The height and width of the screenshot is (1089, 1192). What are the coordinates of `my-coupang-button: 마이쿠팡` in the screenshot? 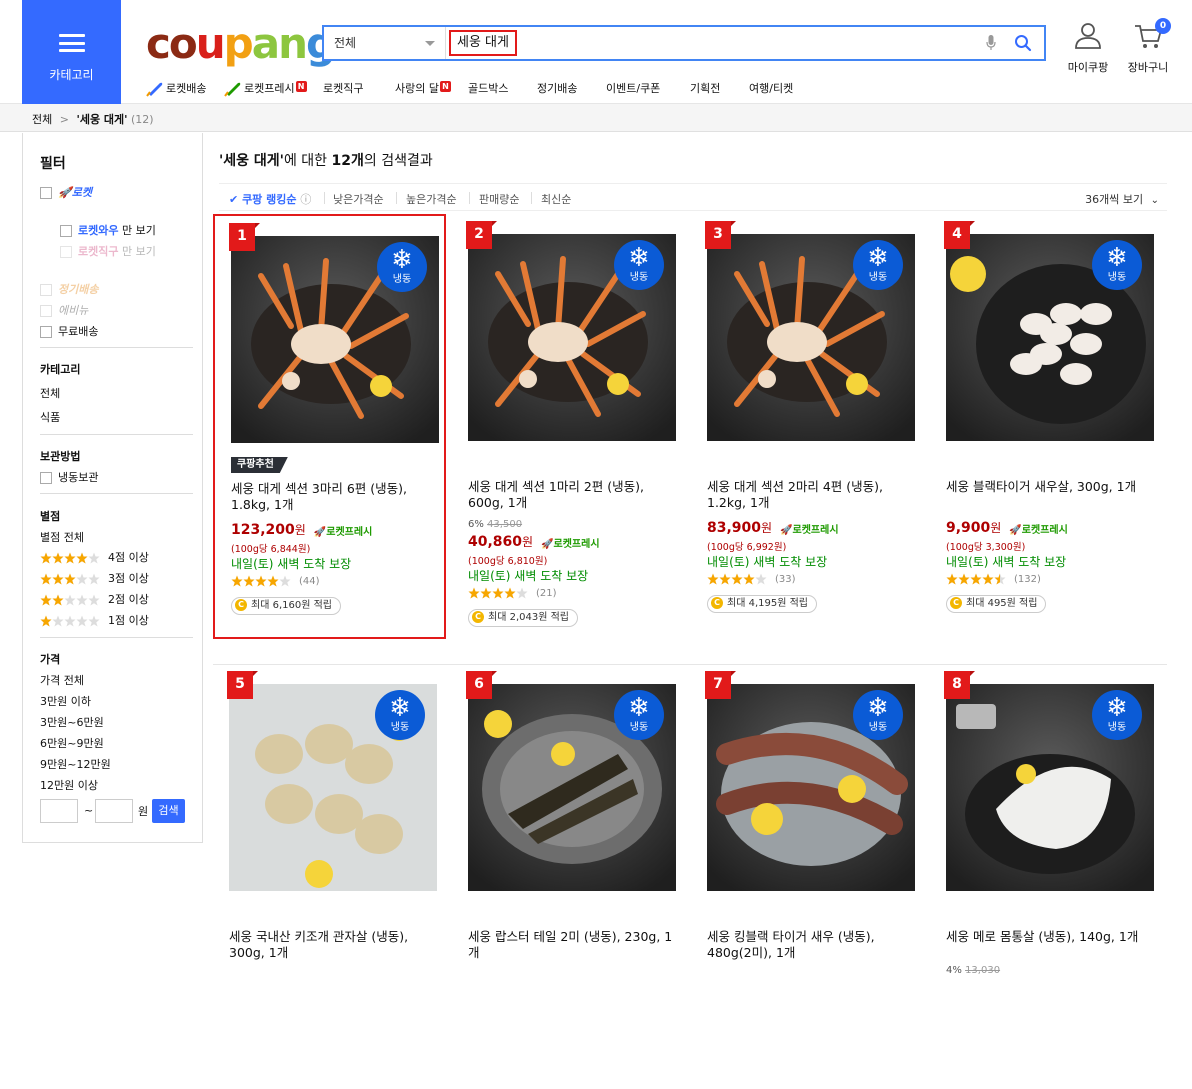 It's located at (1088, 47).